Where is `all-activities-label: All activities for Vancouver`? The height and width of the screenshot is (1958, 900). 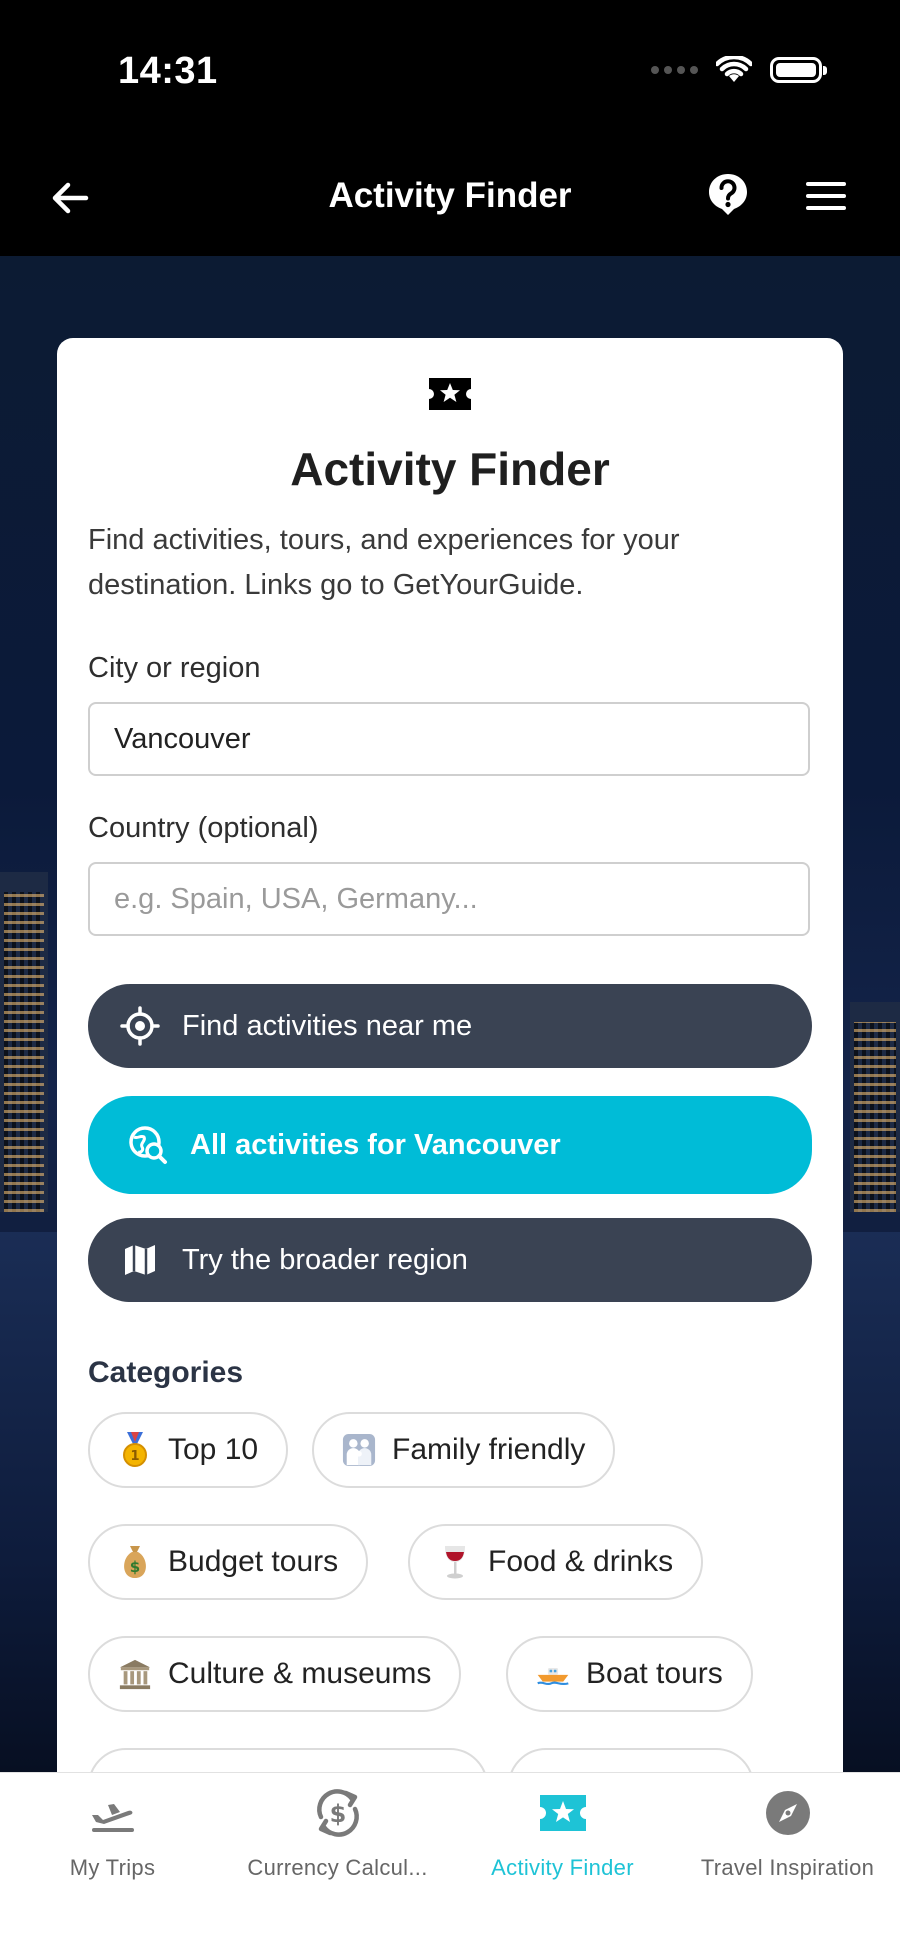 all-activities-label: All activities for Vancouver is located at coordinates (375, 1144).